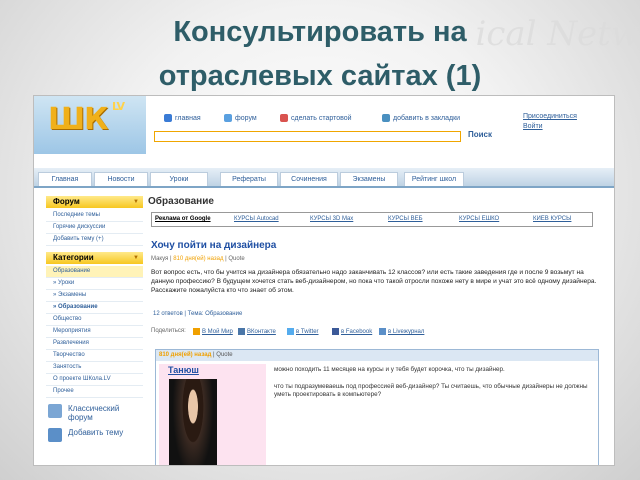 The width and height of the screenshot is (640, 480). I want to click on sidebar-item-education: Образование, so click(94, 272).